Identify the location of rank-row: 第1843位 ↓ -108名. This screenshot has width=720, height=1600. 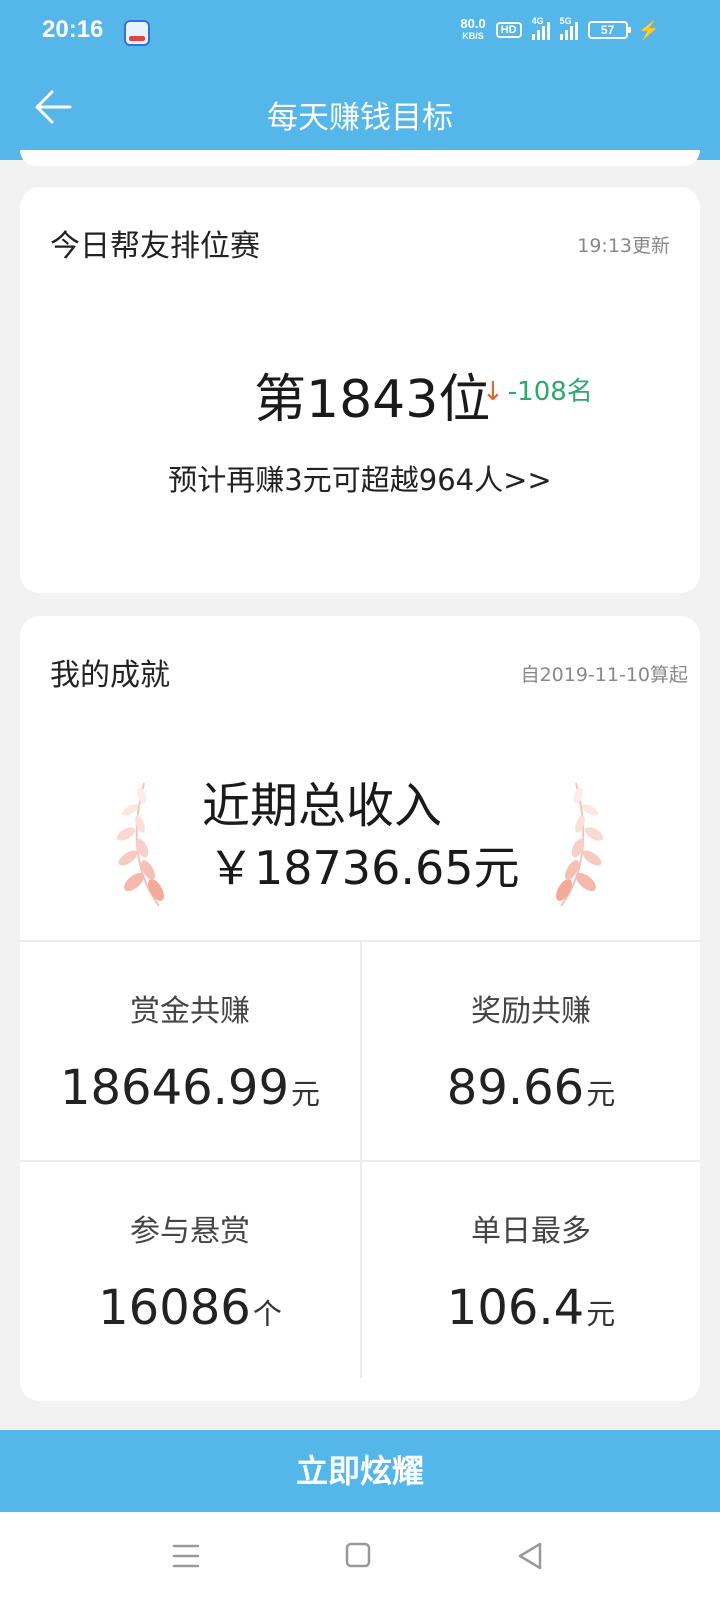
(360, 393).